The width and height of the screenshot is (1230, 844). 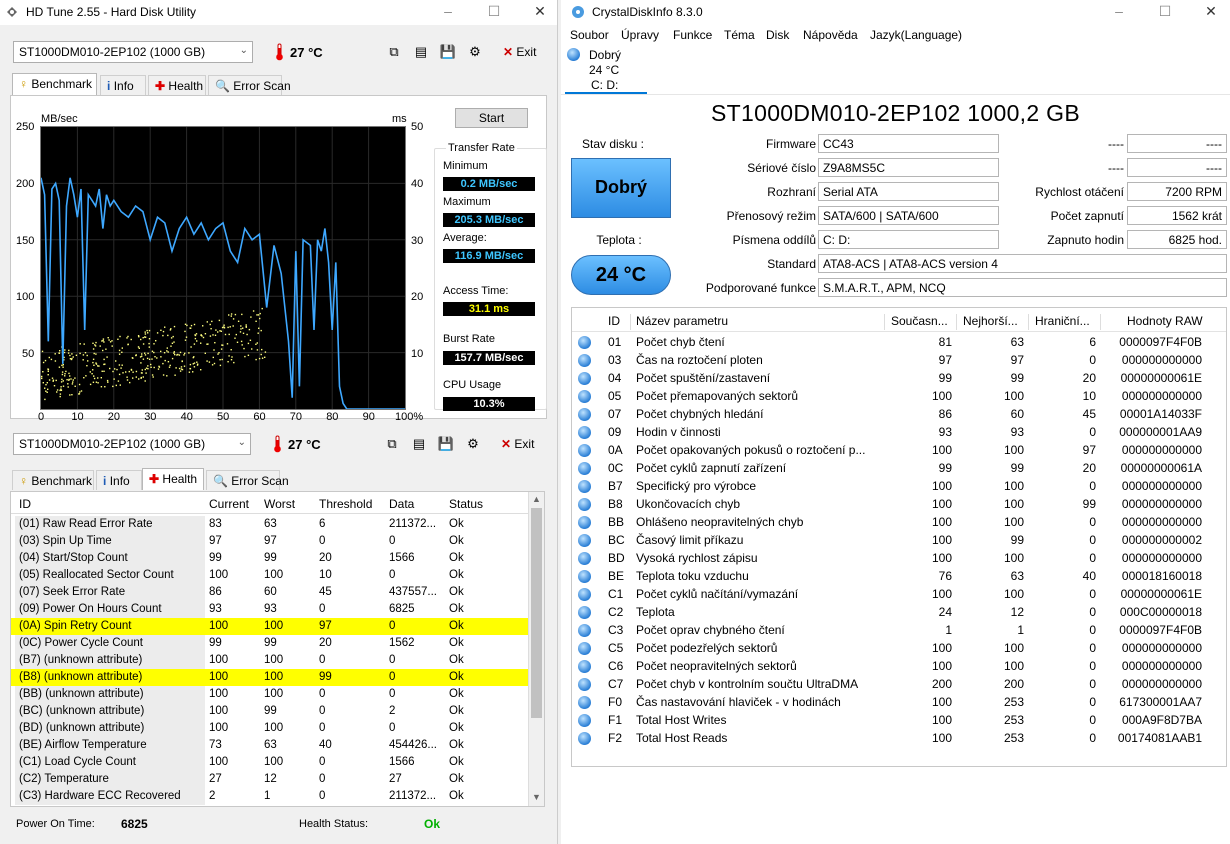 I want to click on col-smart-raw: Hodnoty RAW, so click(x=1165, y=321).